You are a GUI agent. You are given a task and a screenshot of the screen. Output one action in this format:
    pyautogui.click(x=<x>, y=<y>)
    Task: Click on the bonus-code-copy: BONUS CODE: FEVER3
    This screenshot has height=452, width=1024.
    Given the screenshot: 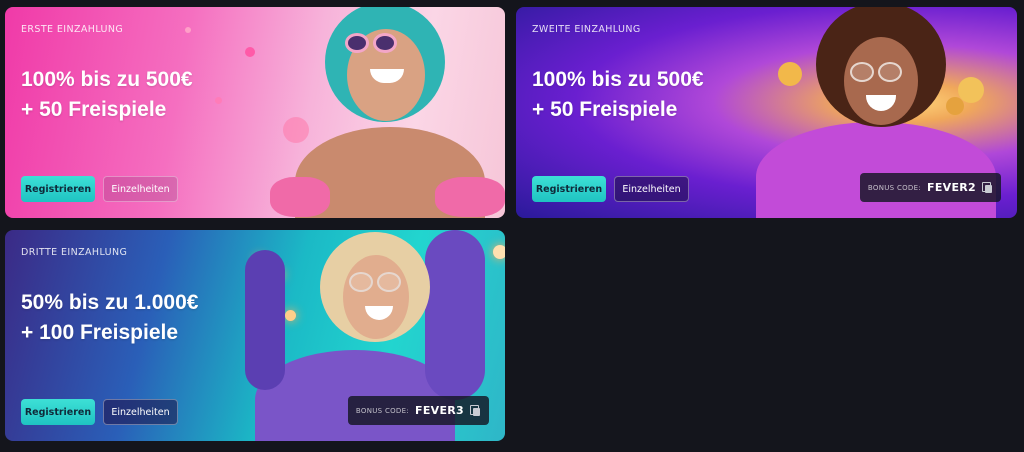 What is the action you would take?
    pyautogui.click(x=418, y=410)
    